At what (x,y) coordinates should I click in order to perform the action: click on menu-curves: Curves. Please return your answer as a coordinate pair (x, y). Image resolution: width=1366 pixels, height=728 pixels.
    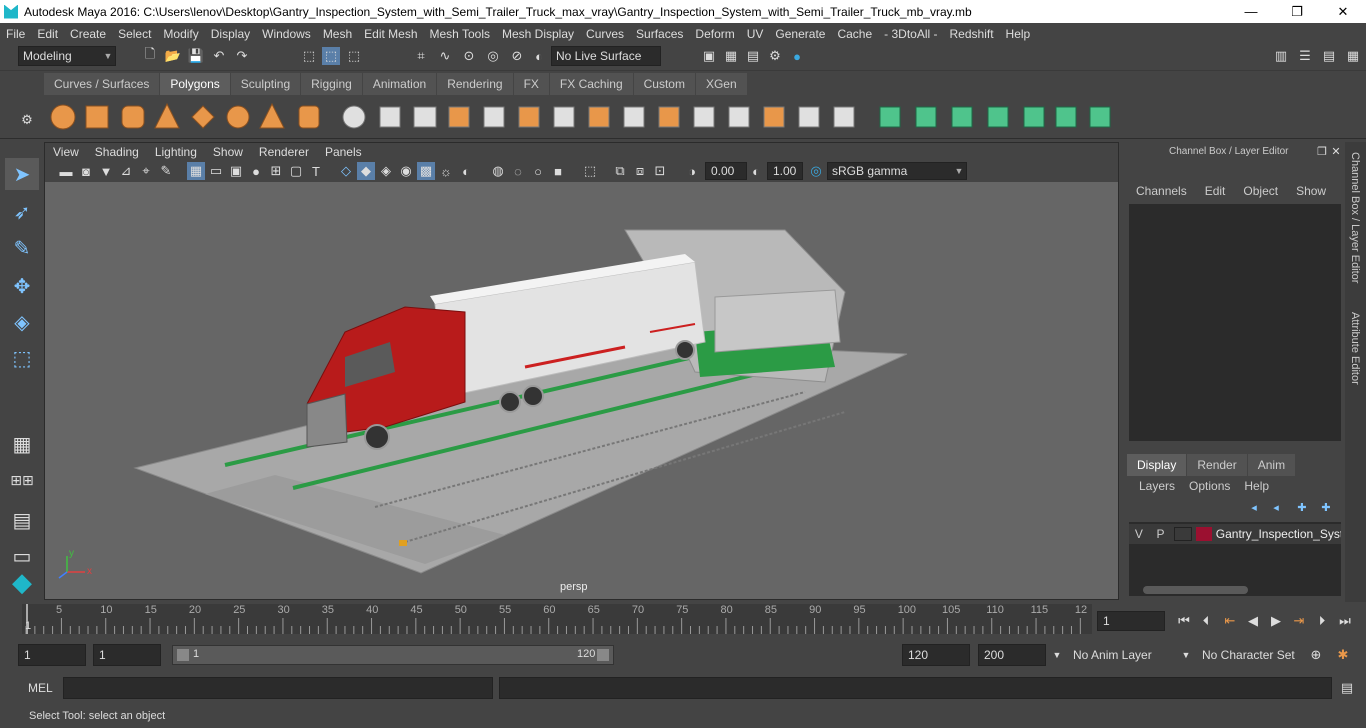
    Looking at the image, I should click on (605, 34).